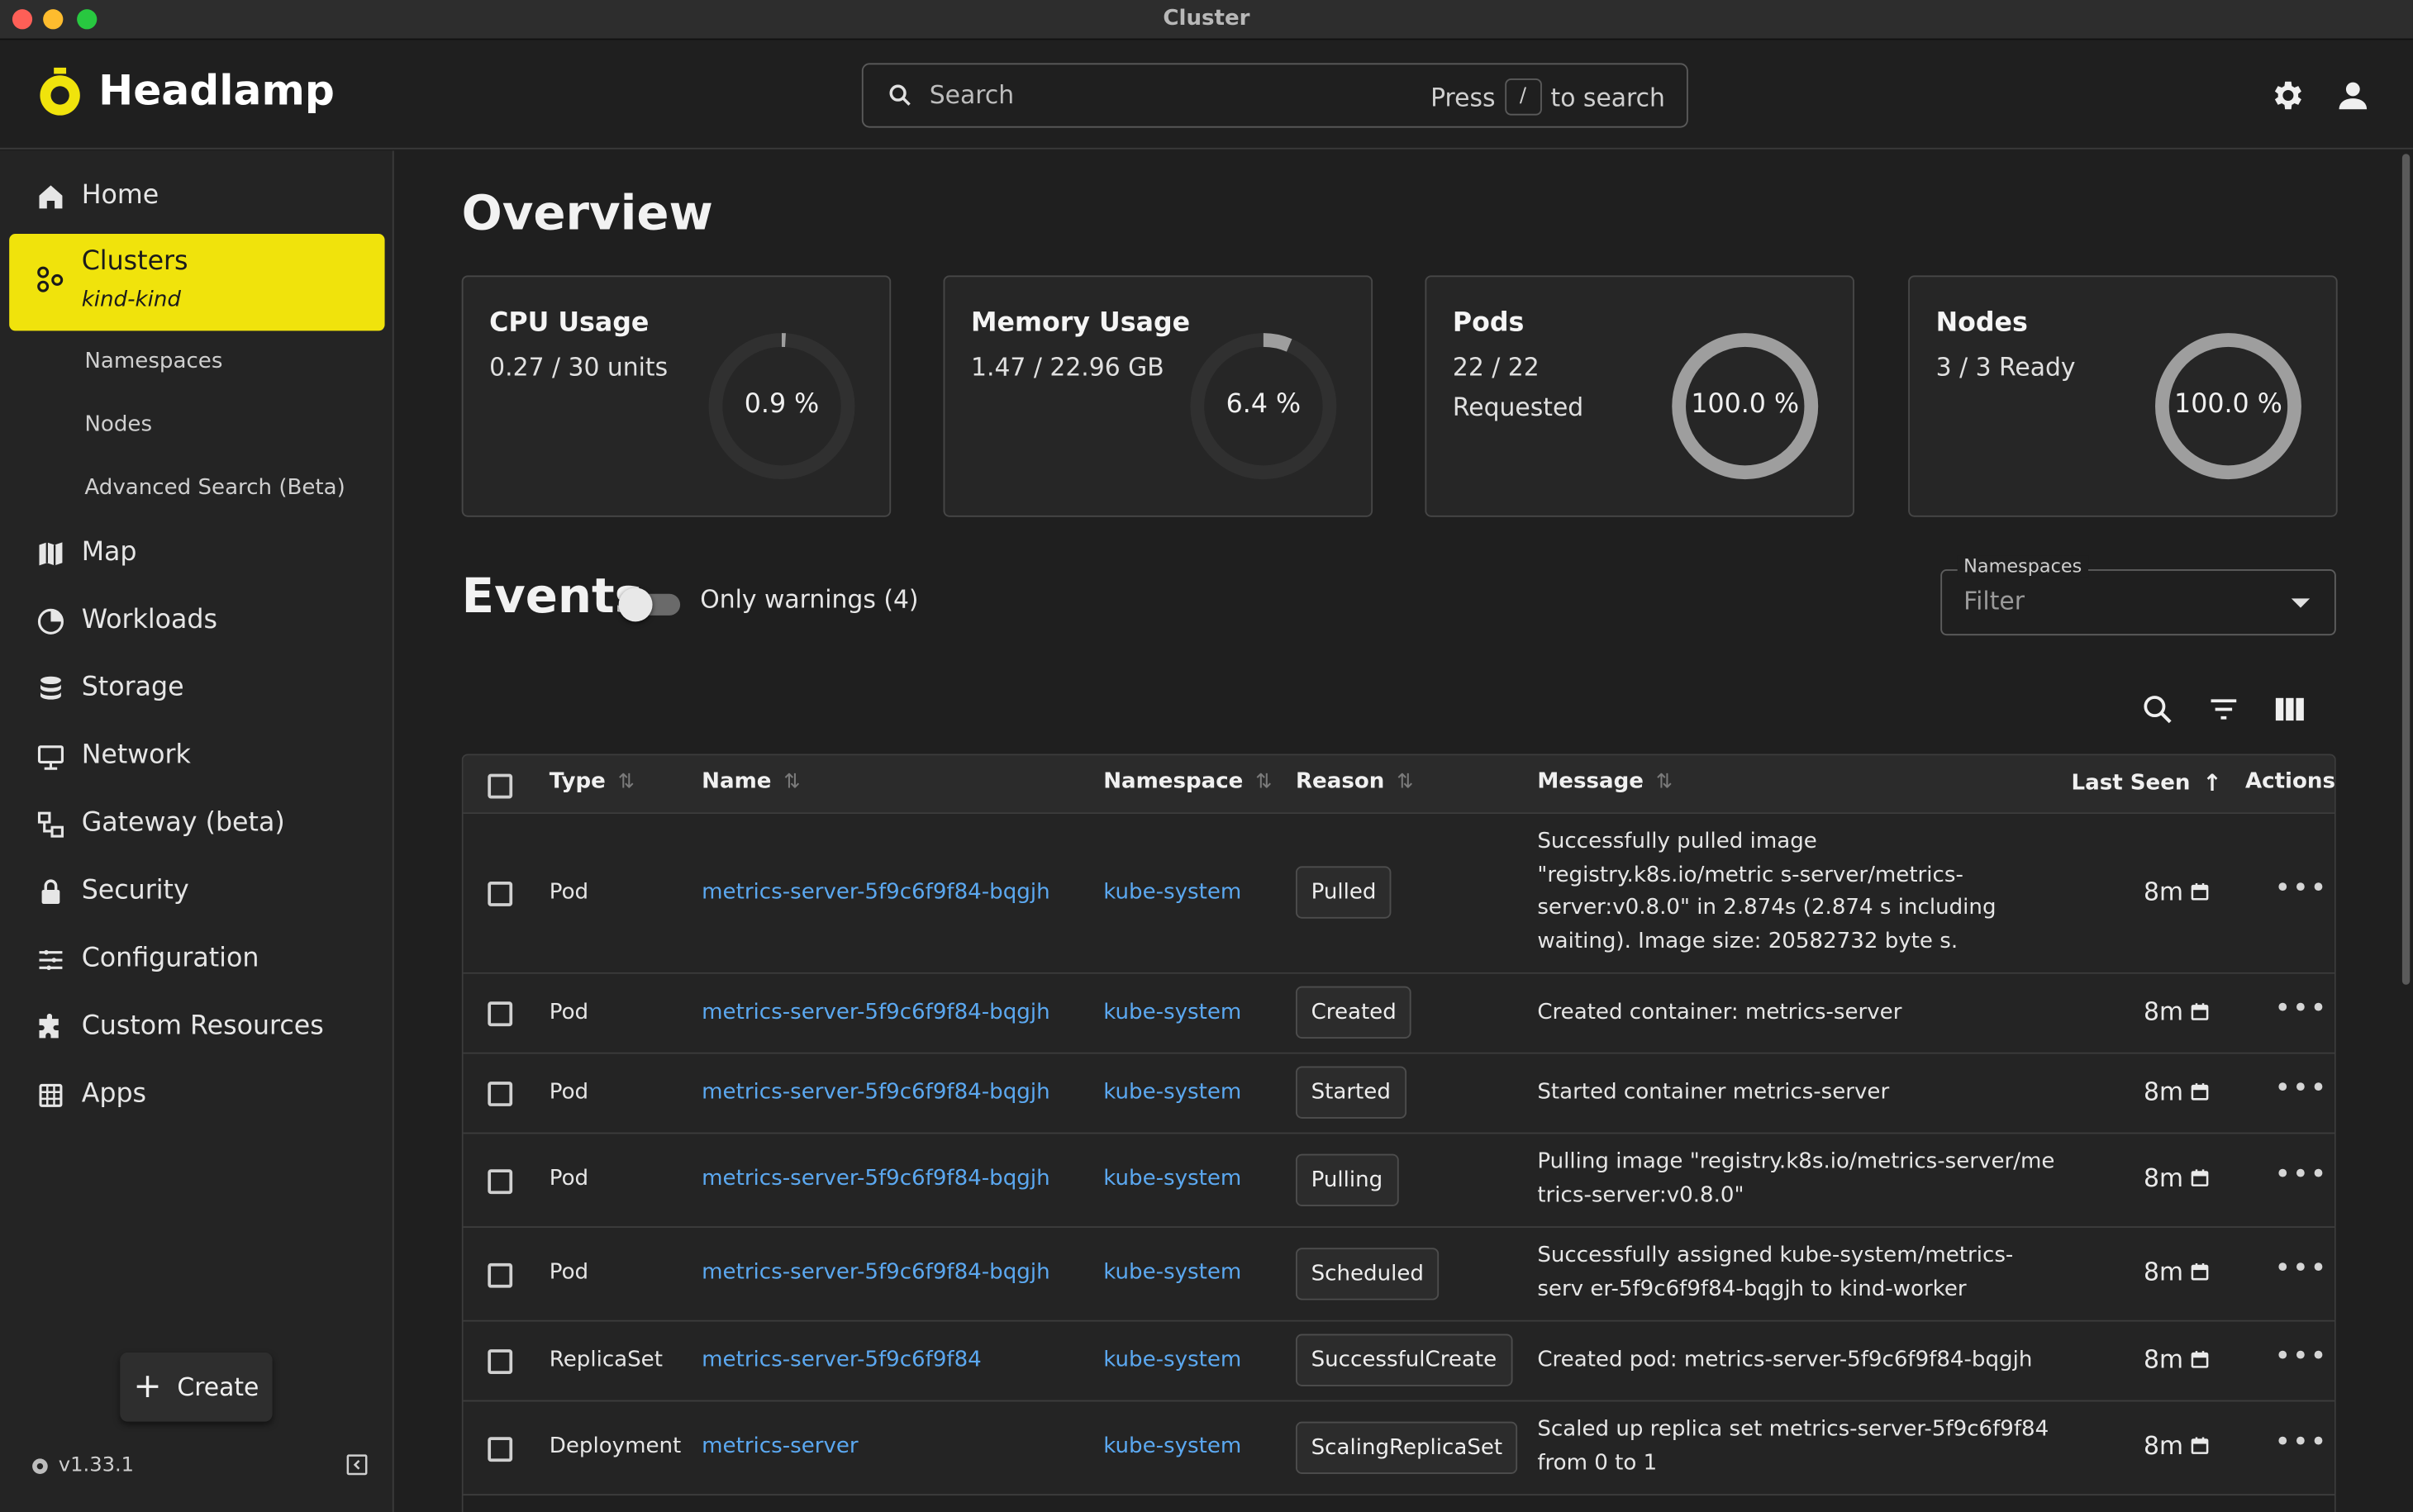  I want to click on sidebar-item-nodes: Nodes, so click(118, 425).